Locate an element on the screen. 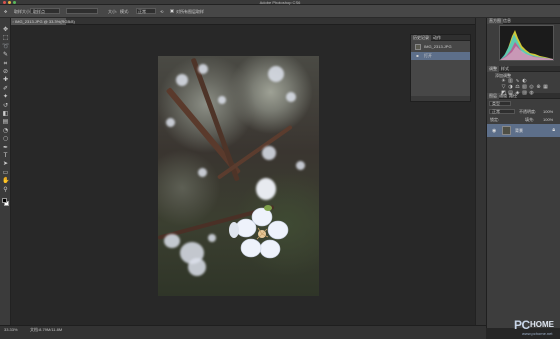 This screenshot has width=560, height=339. crop-tool-icon: ⌗ is located at coordinates (5, 63).